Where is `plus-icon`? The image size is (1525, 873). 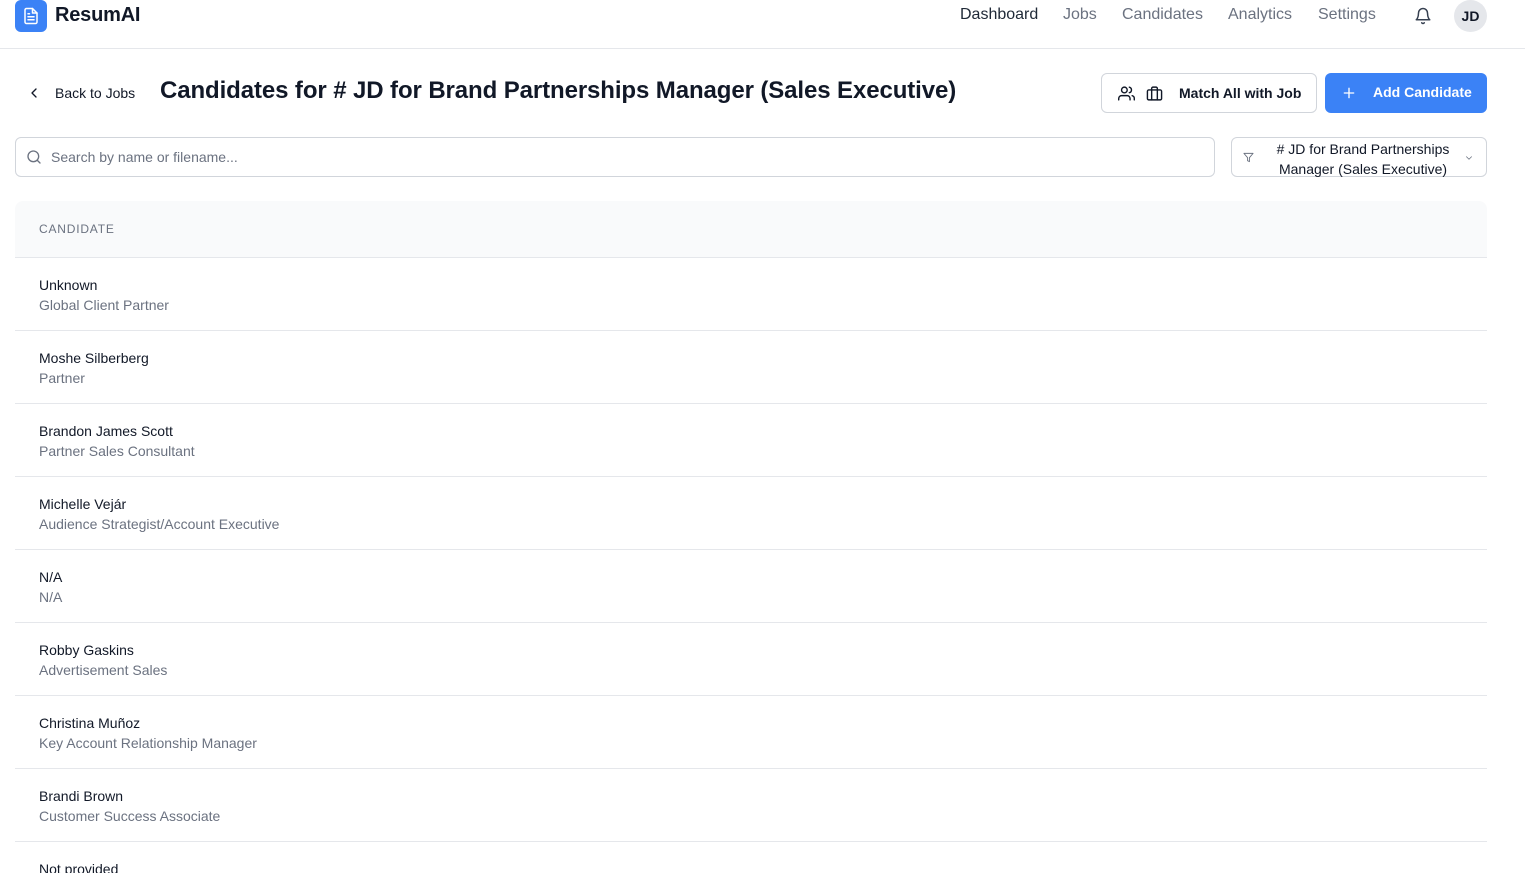 plus-icon is located at coordinates (1349, 93).